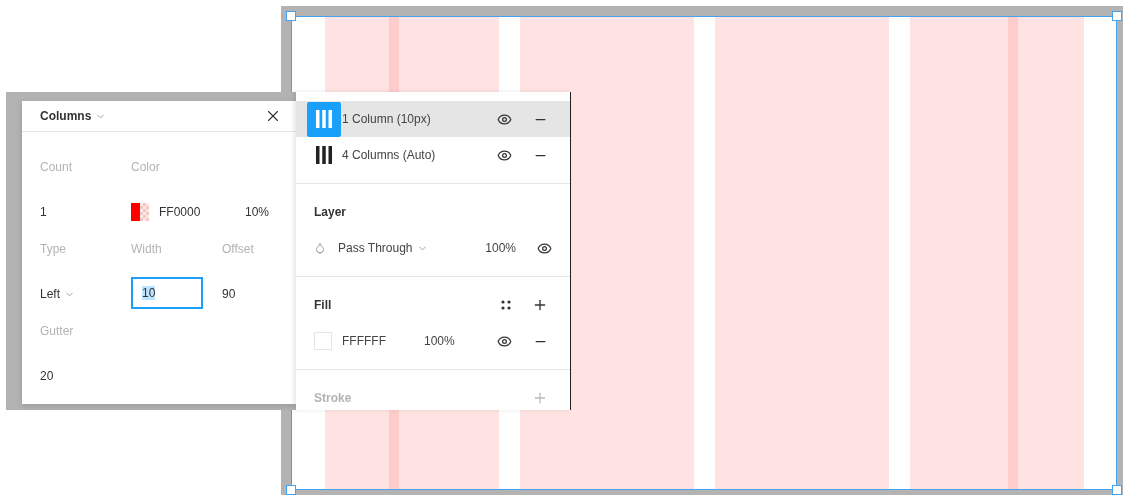 The width and height of the screenshot is (1123, 495). Describe the element at coordinates (409, 119) in the screenshot. I see `grid-label: 1 Column (10px)` at that location.